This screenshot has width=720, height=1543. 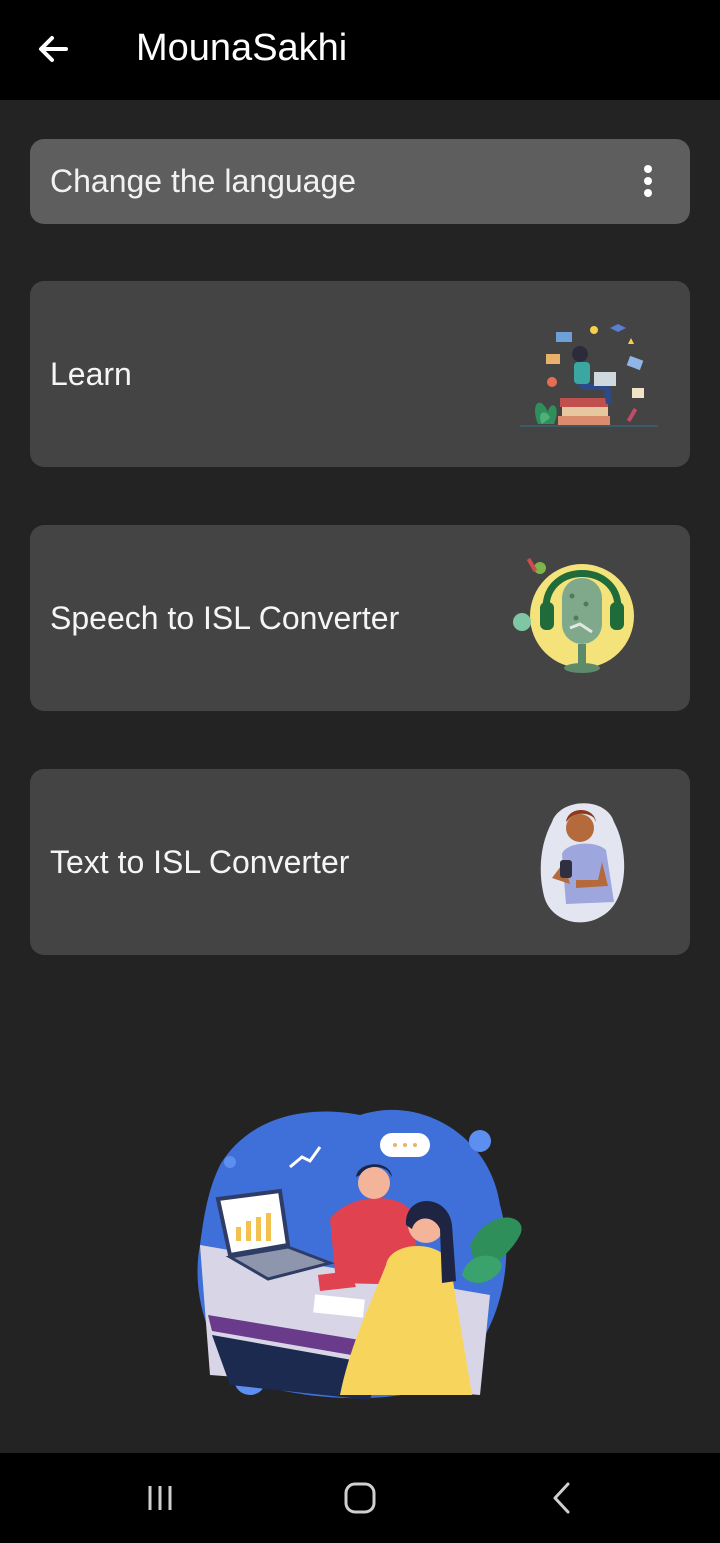 I want to click on learn-card: Learn, so click(x=360, y=374).